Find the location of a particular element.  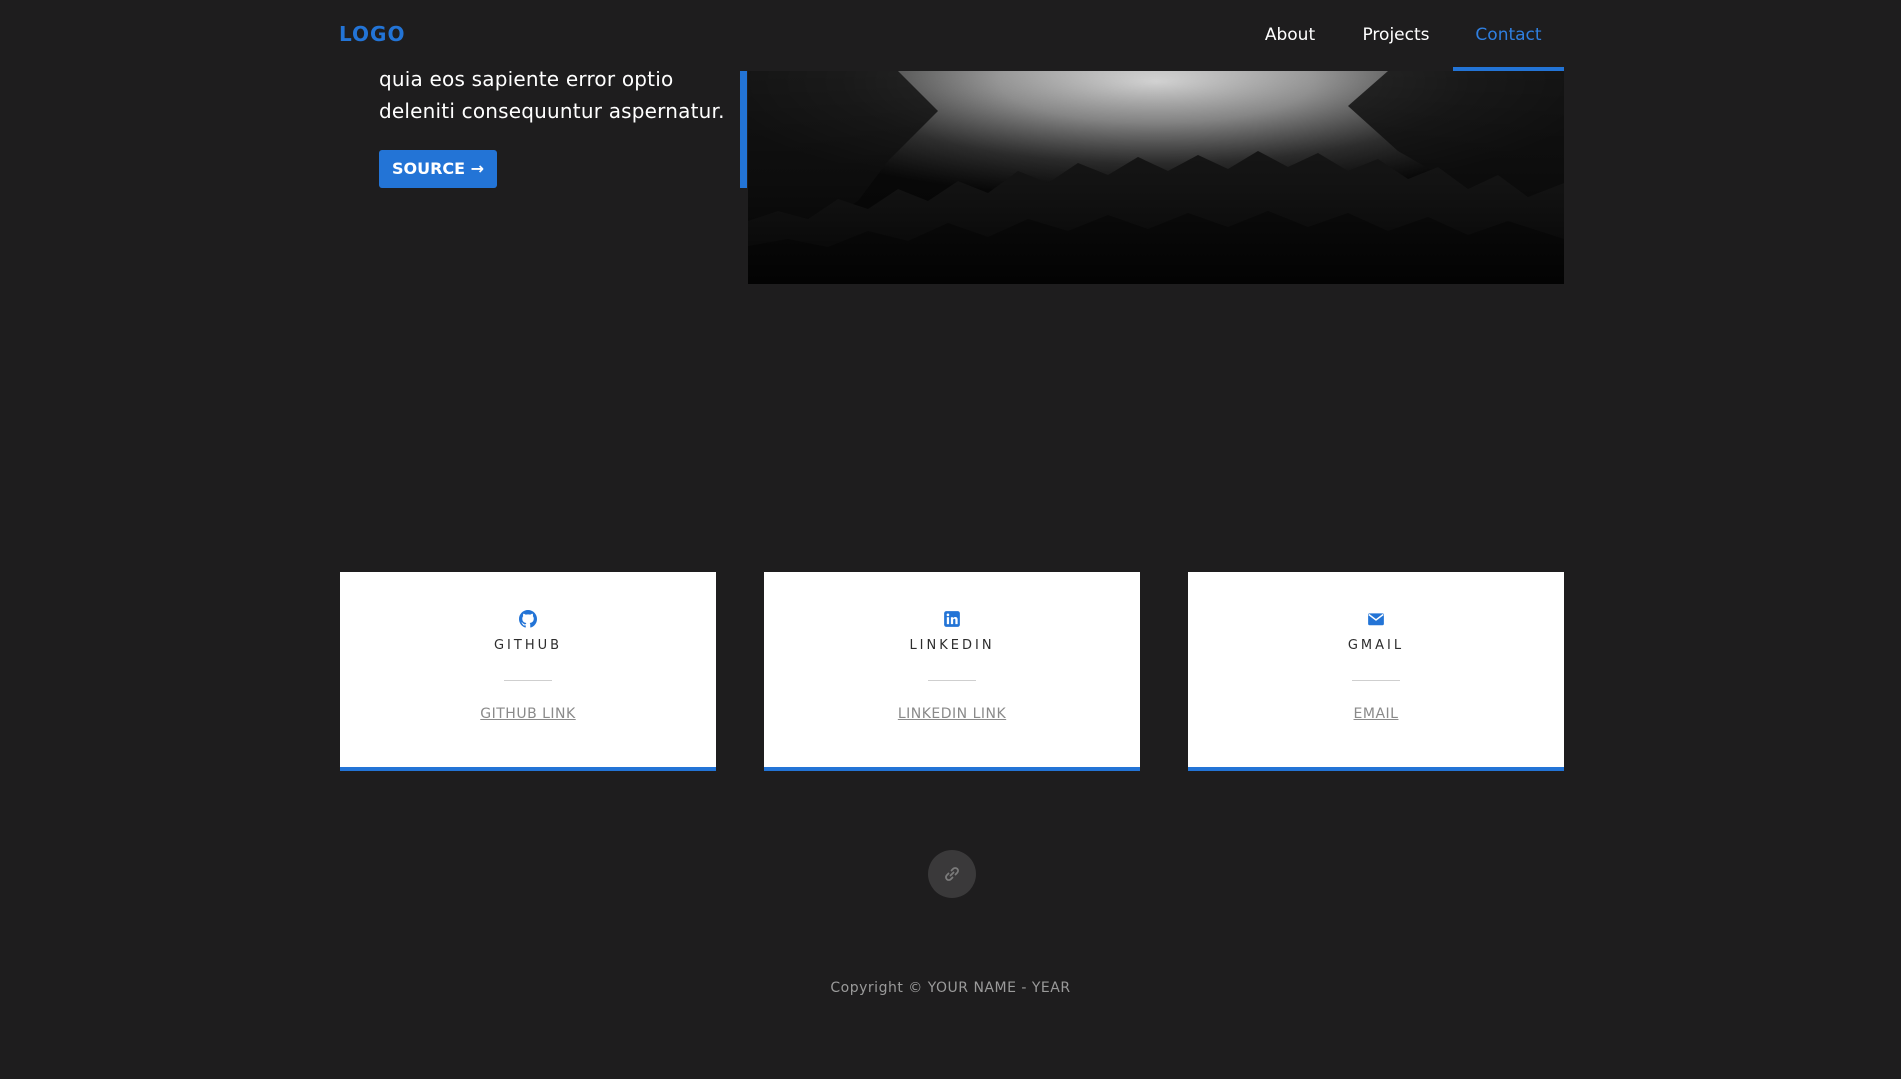

nav-projects: Projects is located at coordinates (1396, 35).